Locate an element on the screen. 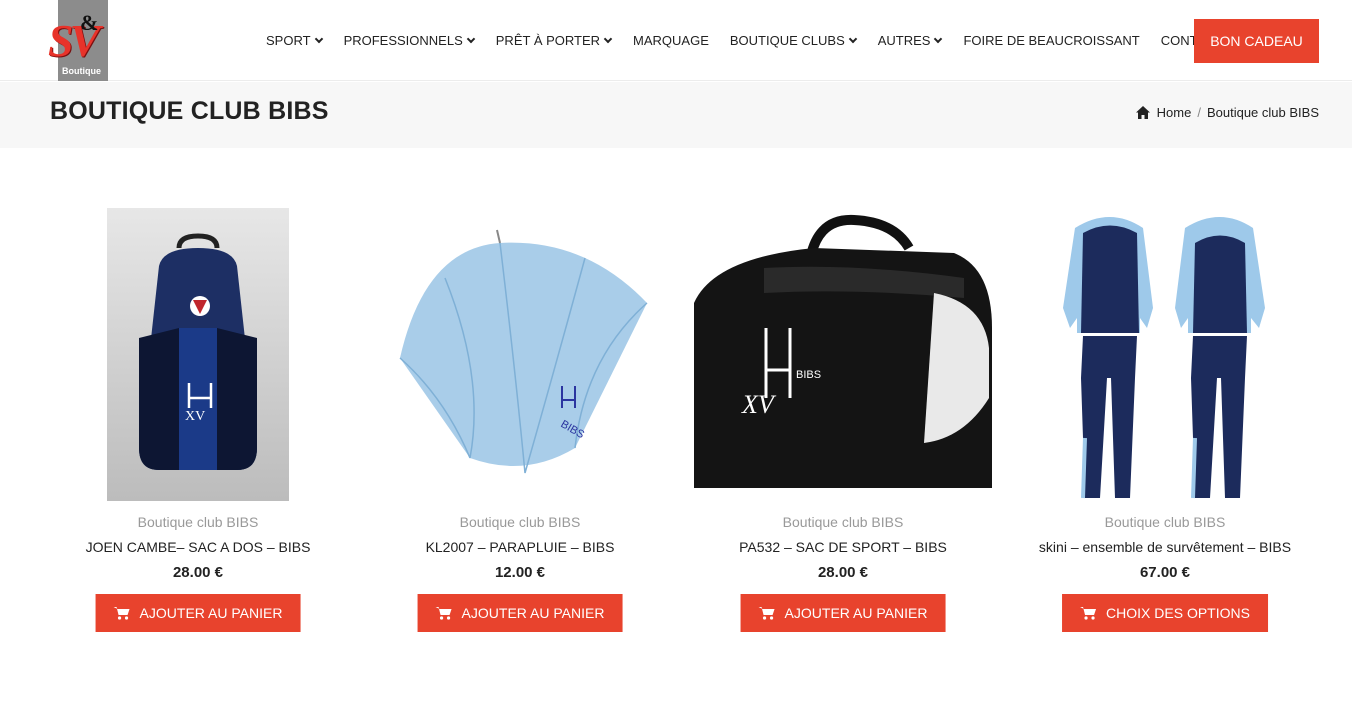 Image resolution: width=1352 pixels, height=720 pixels. backpack-image: XV is located at coordinates (198, 354).